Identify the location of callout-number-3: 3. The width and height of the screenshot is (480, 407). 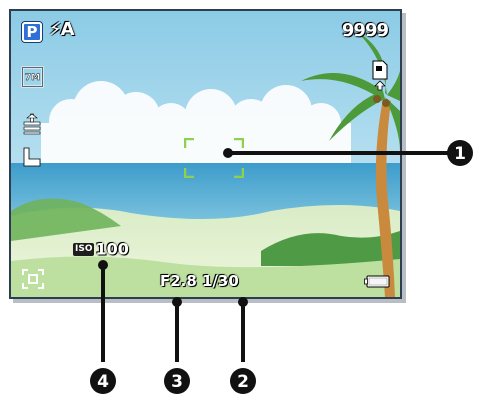
(177, 382).